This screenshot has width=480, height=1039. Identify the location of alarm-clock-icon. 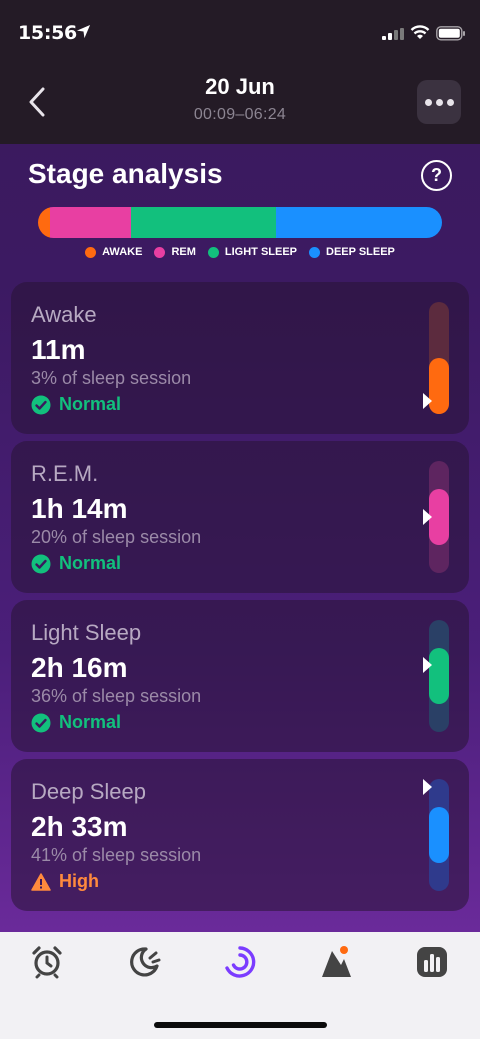
(47, 962).